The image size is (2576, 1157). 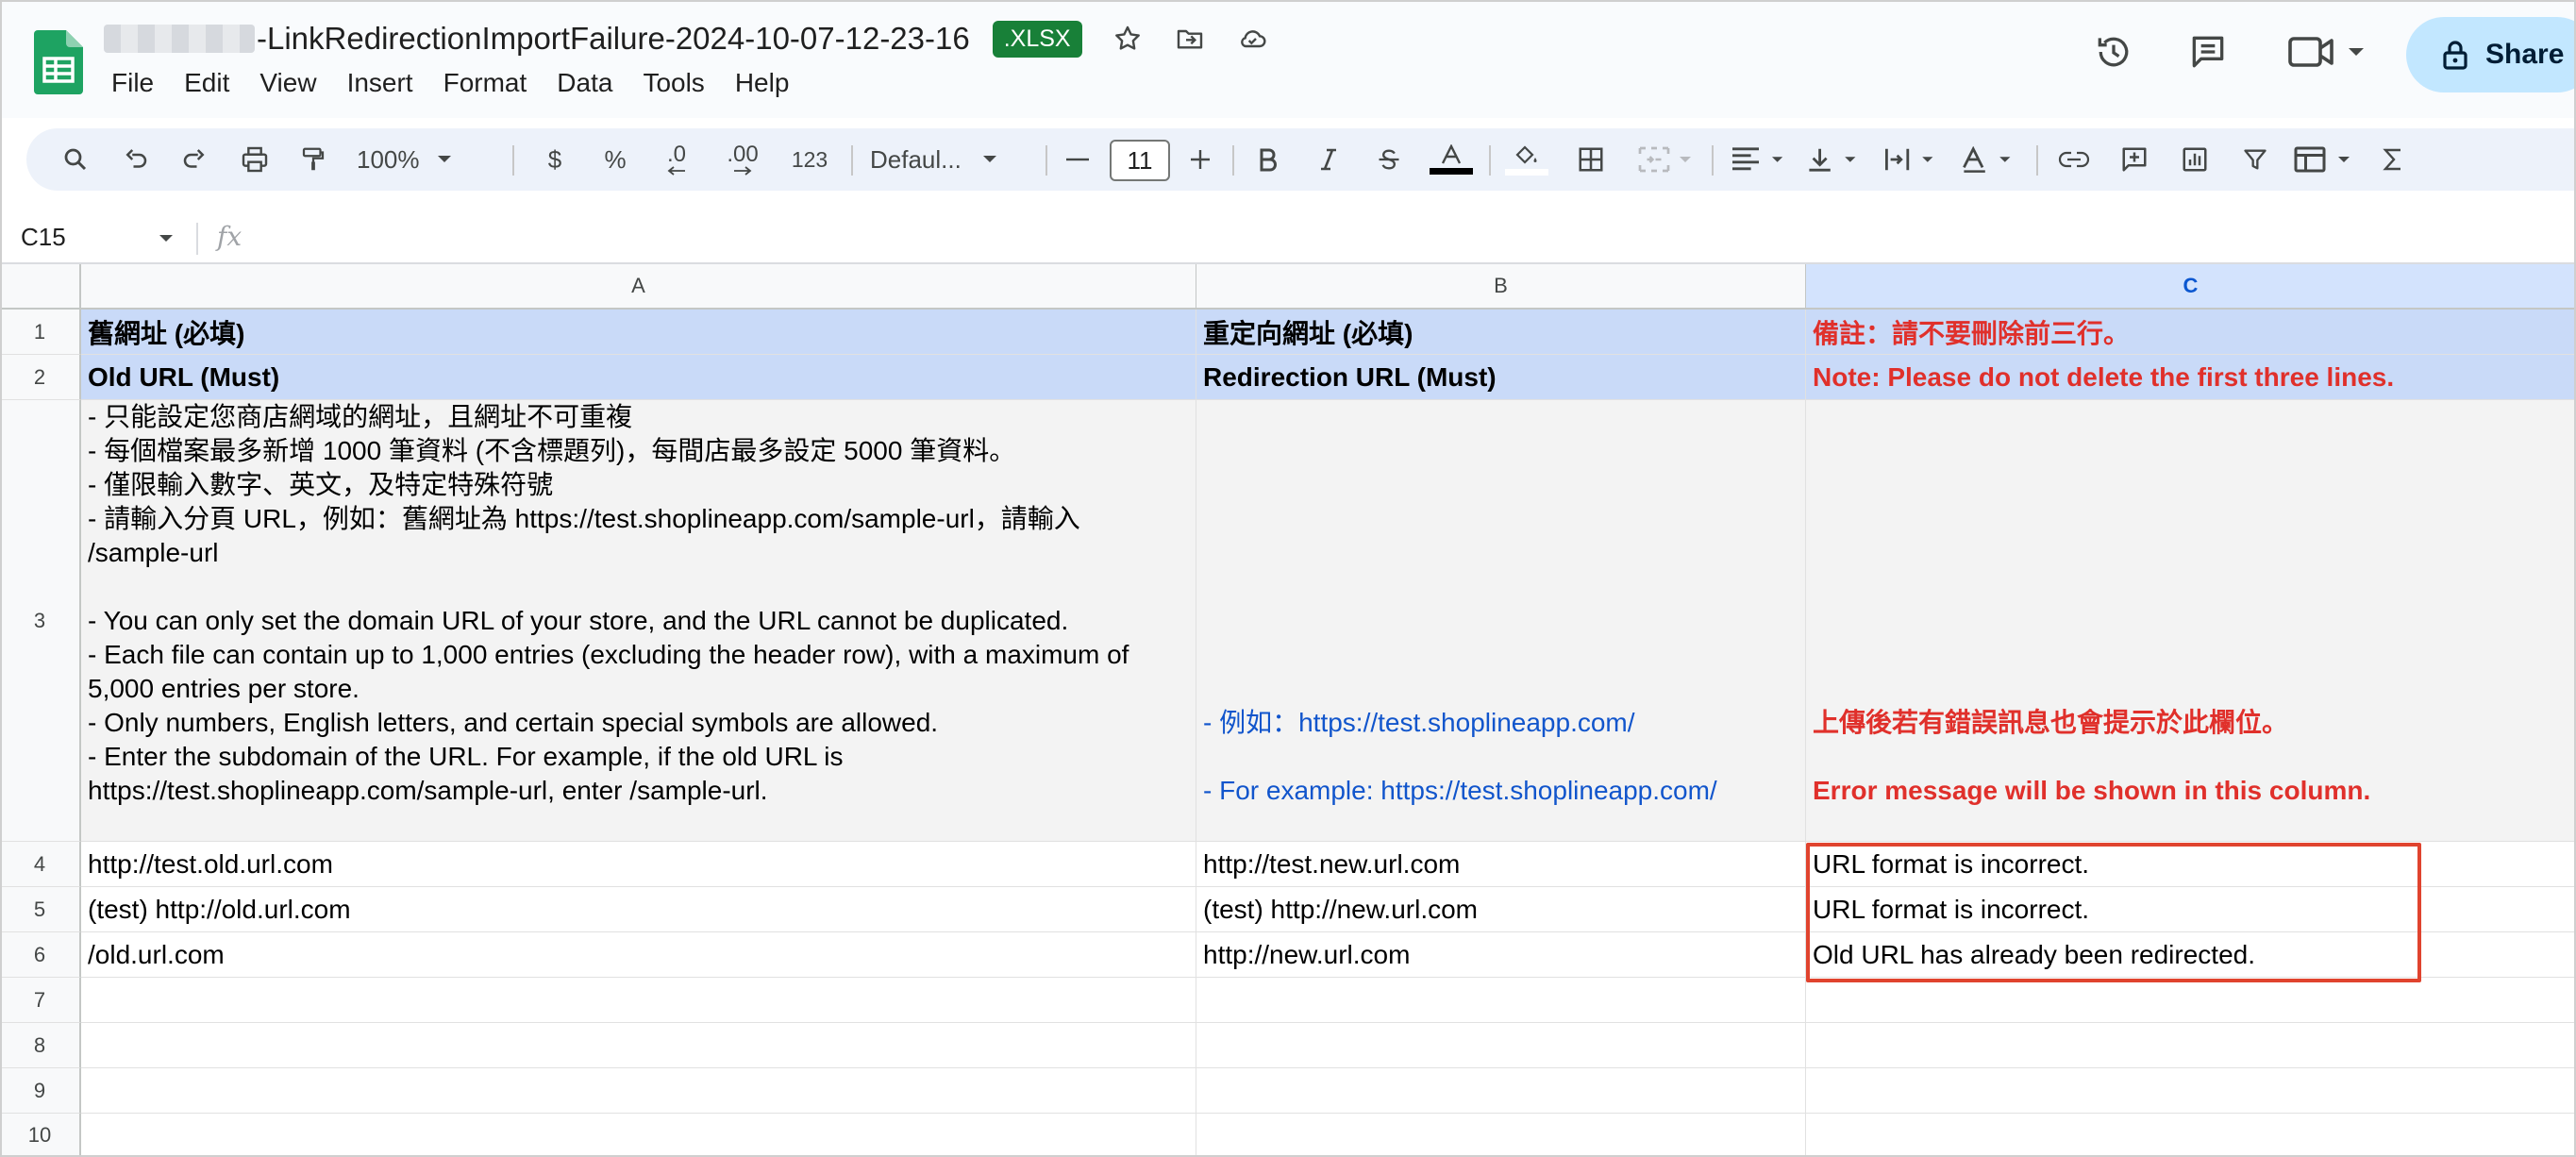 What do you see at coordinates (1526, 159) in the screenshot?
I see `fill-color-icon` at bounding box center [1526, 159].